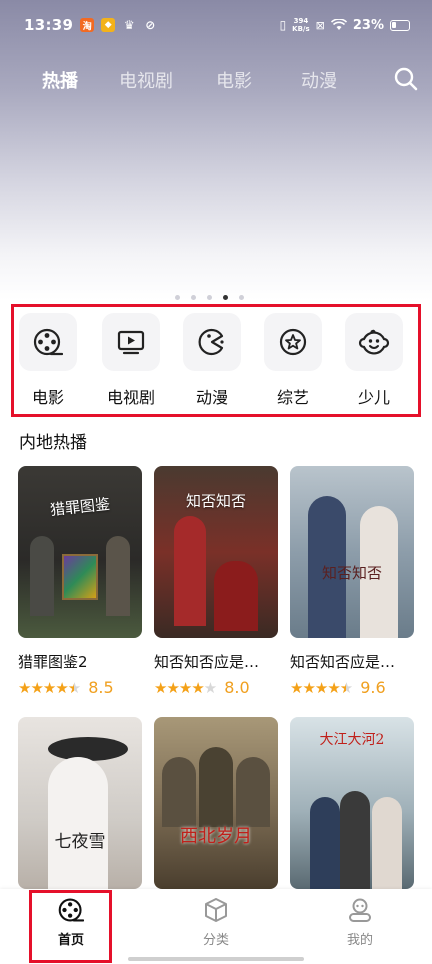 Image resolution: width=432 pixels, height=964 pixels. What do you see at coordinates (130, 397) in the screenshot?
I see `category-label: 电视剧` at bounding box center [130, 397].